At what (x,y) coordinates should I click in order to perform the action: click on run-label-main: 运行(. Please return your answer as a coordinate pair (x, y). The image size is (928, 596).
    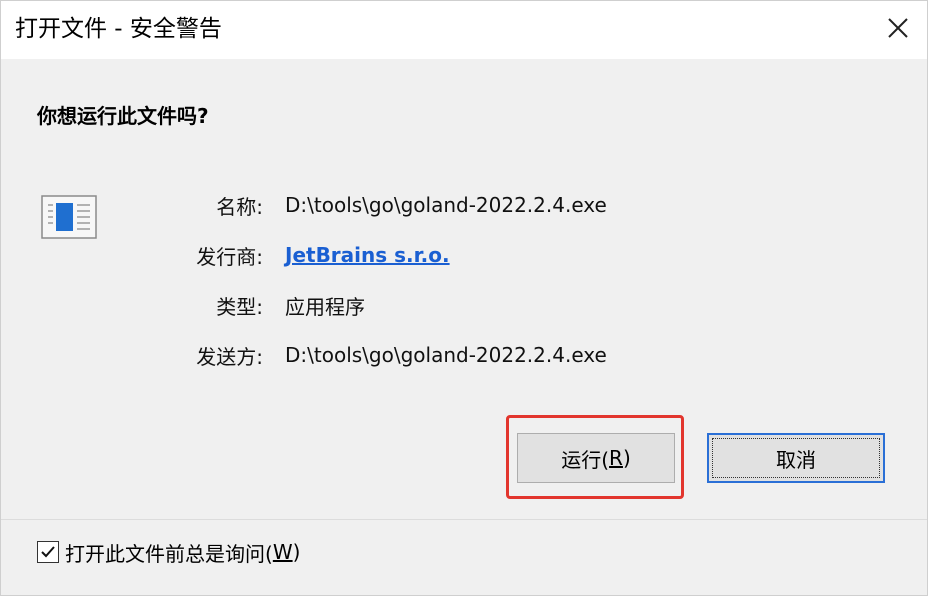
    Looking at the image, I should click on (585, 459).